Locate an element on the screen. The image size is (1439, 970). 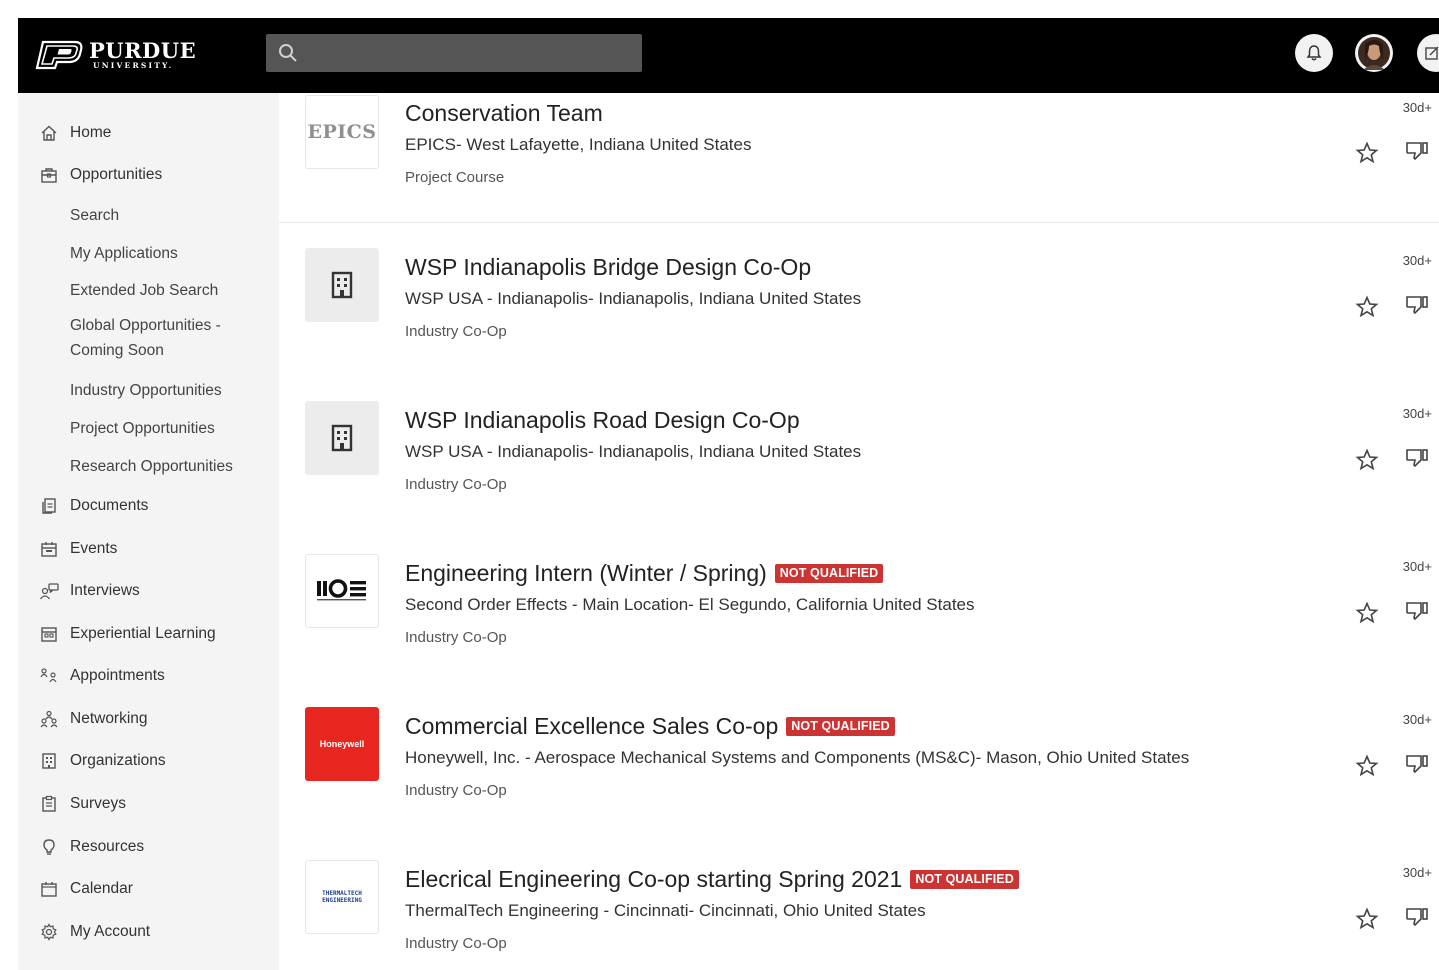
sidebar-item-extended-job-search: Extended Job Search is located at coordinates (148, 290).